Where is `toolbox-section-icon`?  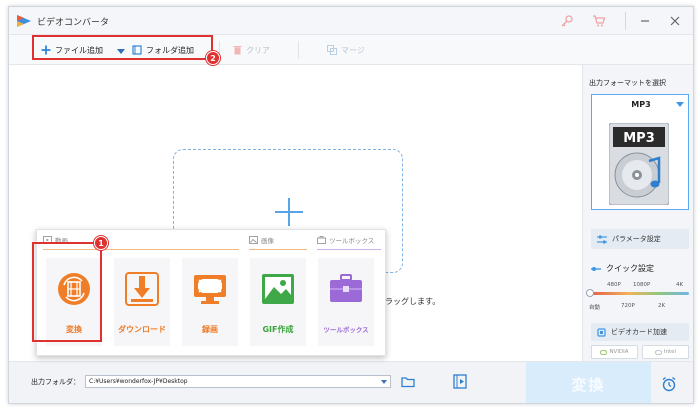
toolbox-section-icon is located at coordinates (321, 240).